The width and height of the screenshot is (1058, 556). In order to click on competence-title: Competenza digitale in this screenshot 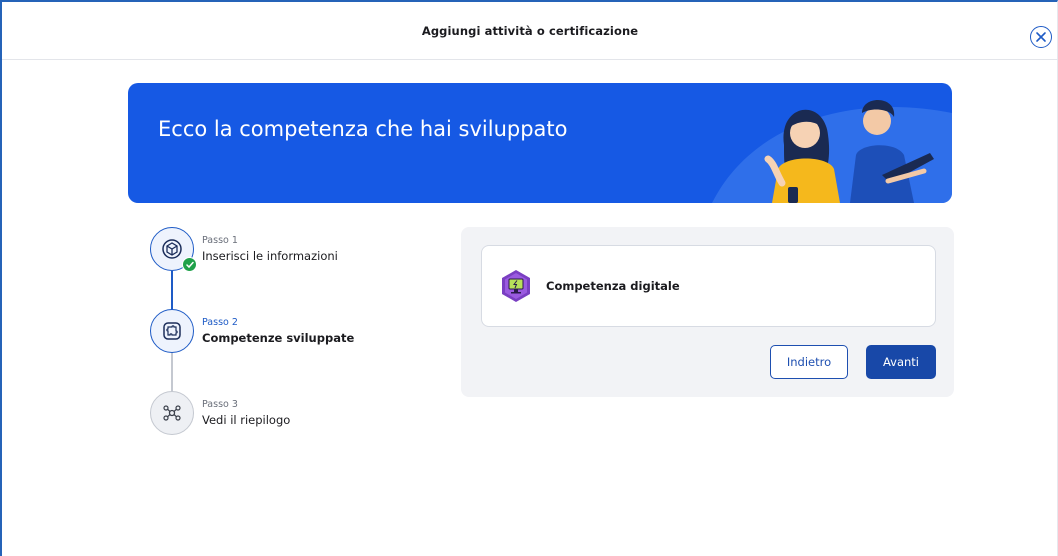, I will do `click(613, 286)`.